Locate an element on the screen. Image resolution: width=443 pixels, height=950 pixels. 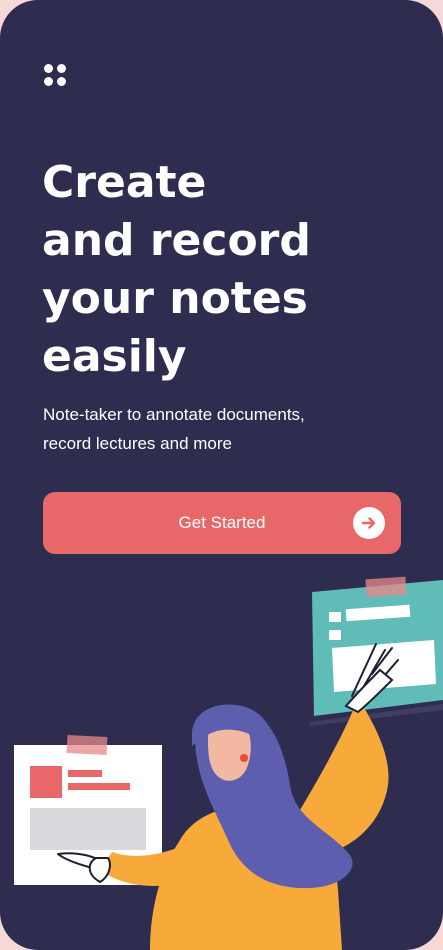
get-started-label: Get Started is located at coordinates (222, 522).